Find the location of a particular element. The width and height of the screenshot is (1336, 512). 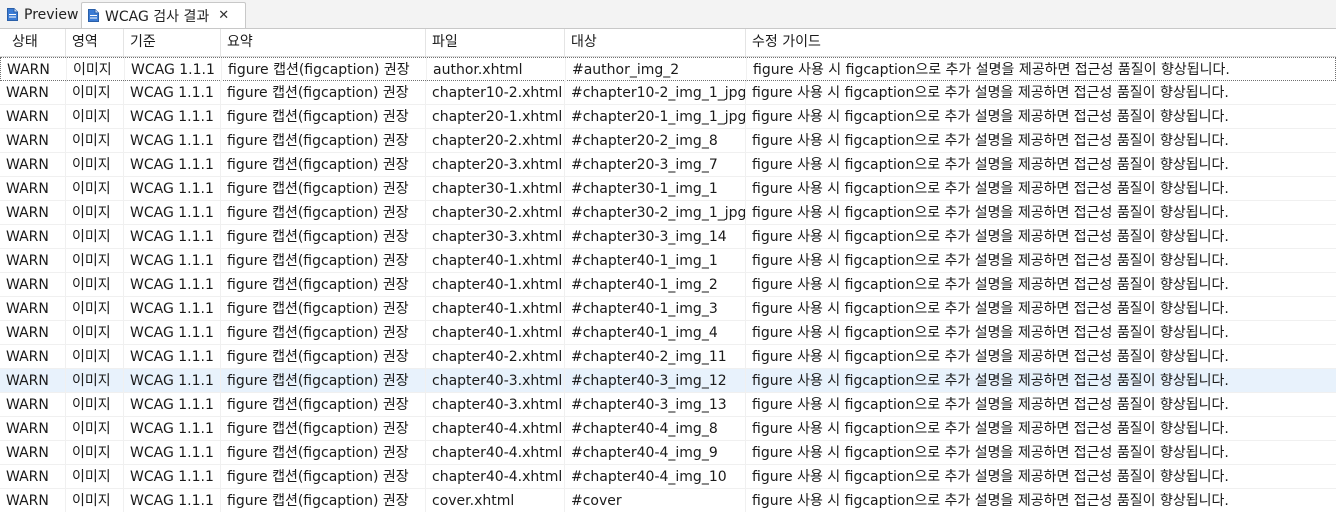

cell-target: #chapter30-3_img_14 is located at coordinates (655, 237).